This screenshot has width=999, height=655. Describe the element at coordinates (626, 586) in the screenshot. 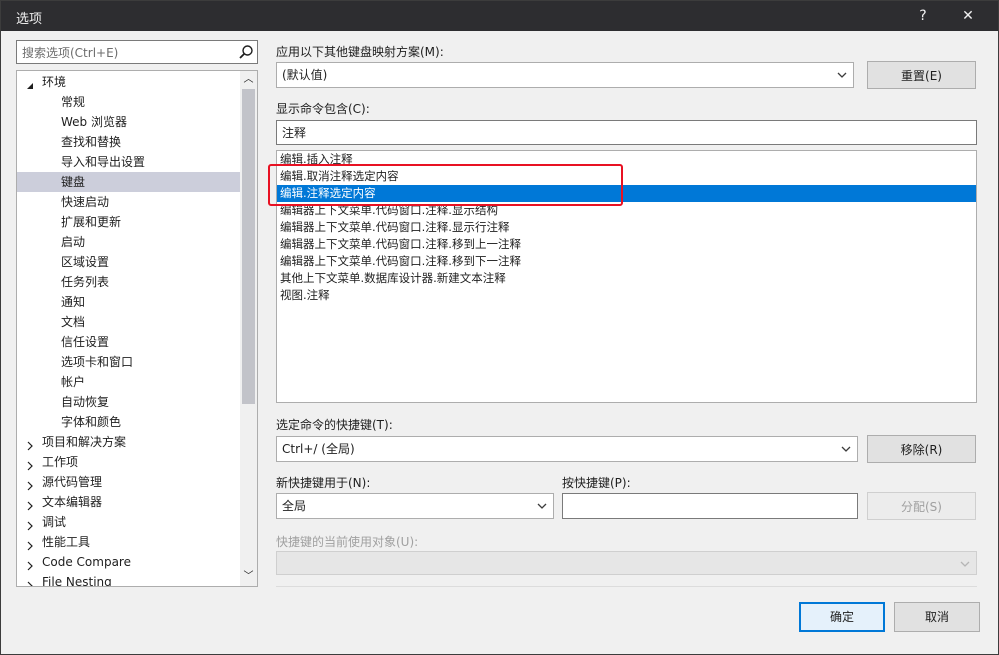

I see `footer-divider` at that location.